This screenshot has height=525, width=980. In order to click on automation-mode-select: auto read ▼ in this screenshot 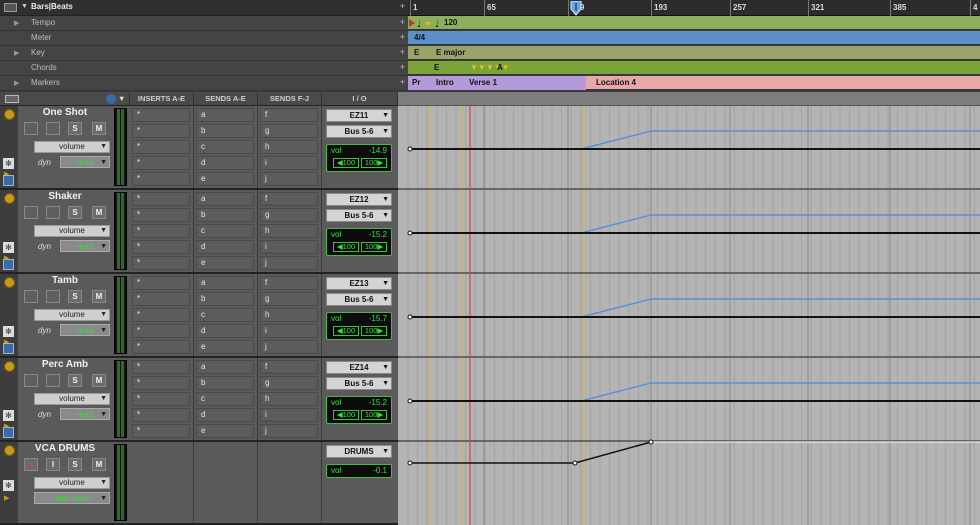, I will do `click(72, 498)`.